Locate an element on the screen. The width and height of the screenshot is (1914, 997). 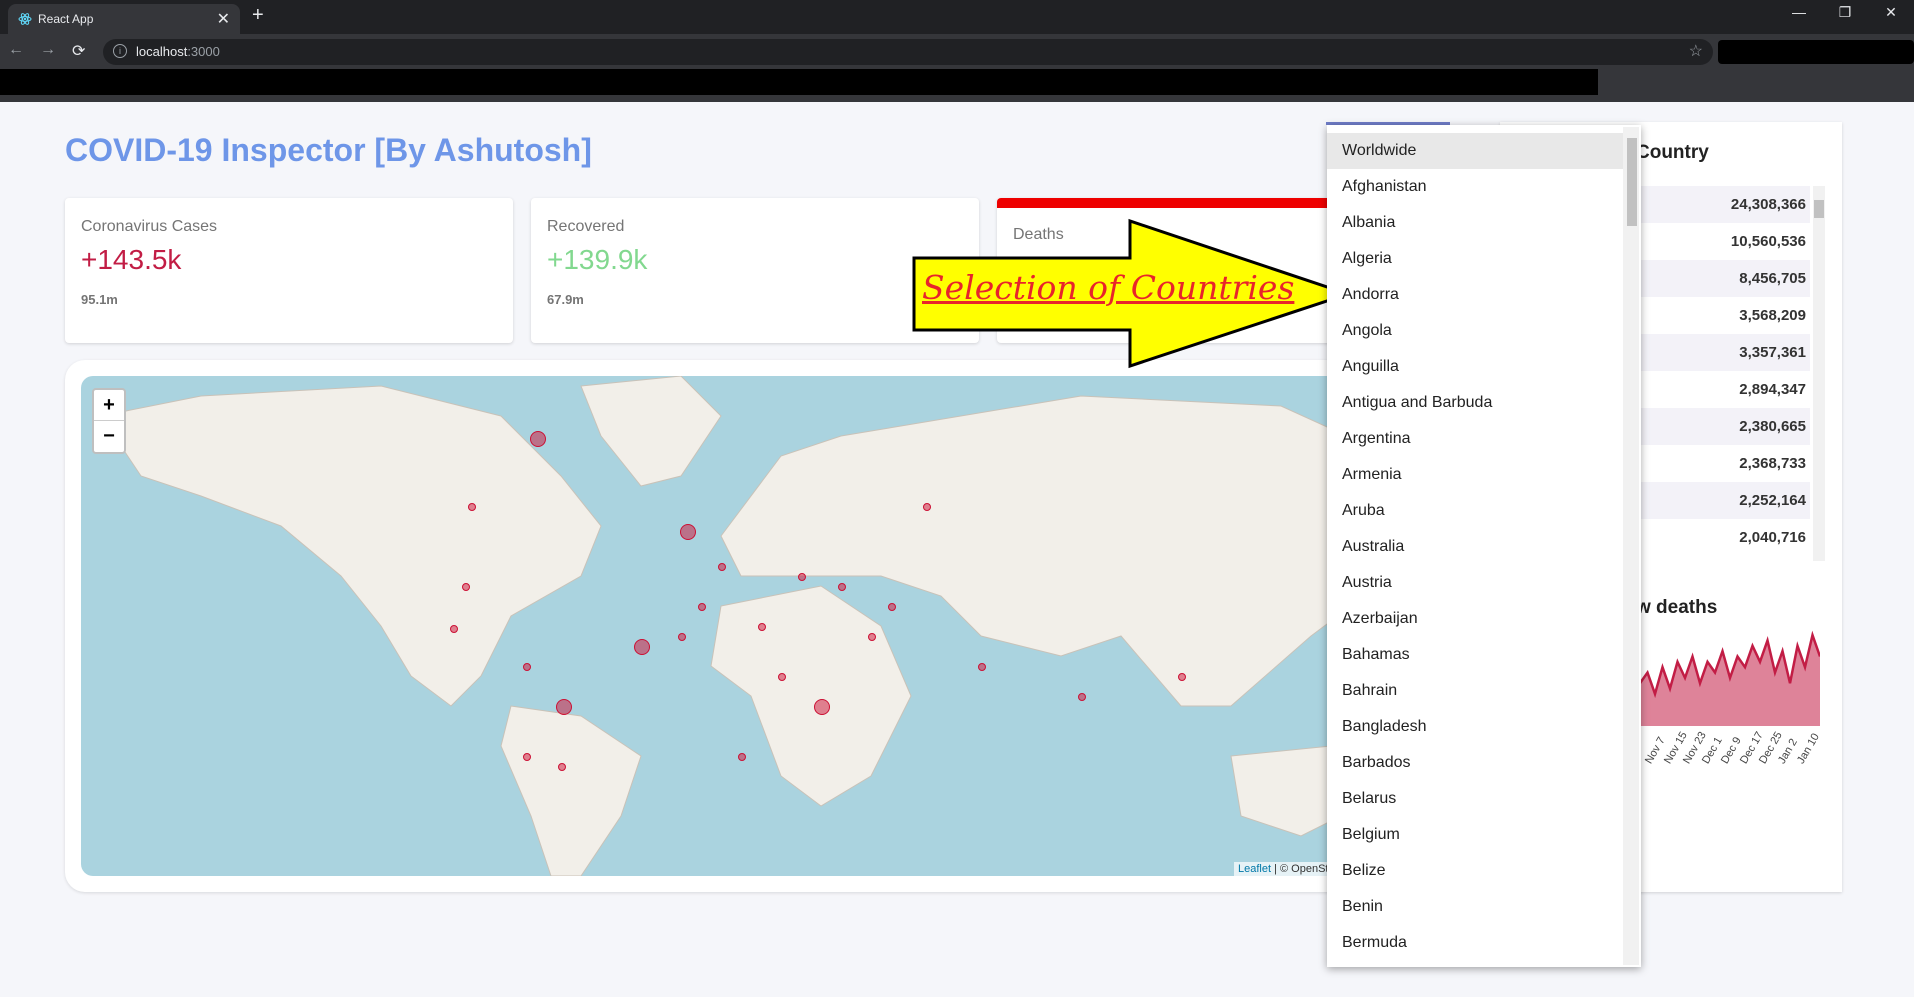
dropdown-option: Bermuda is located at coordinates (1475, 943).